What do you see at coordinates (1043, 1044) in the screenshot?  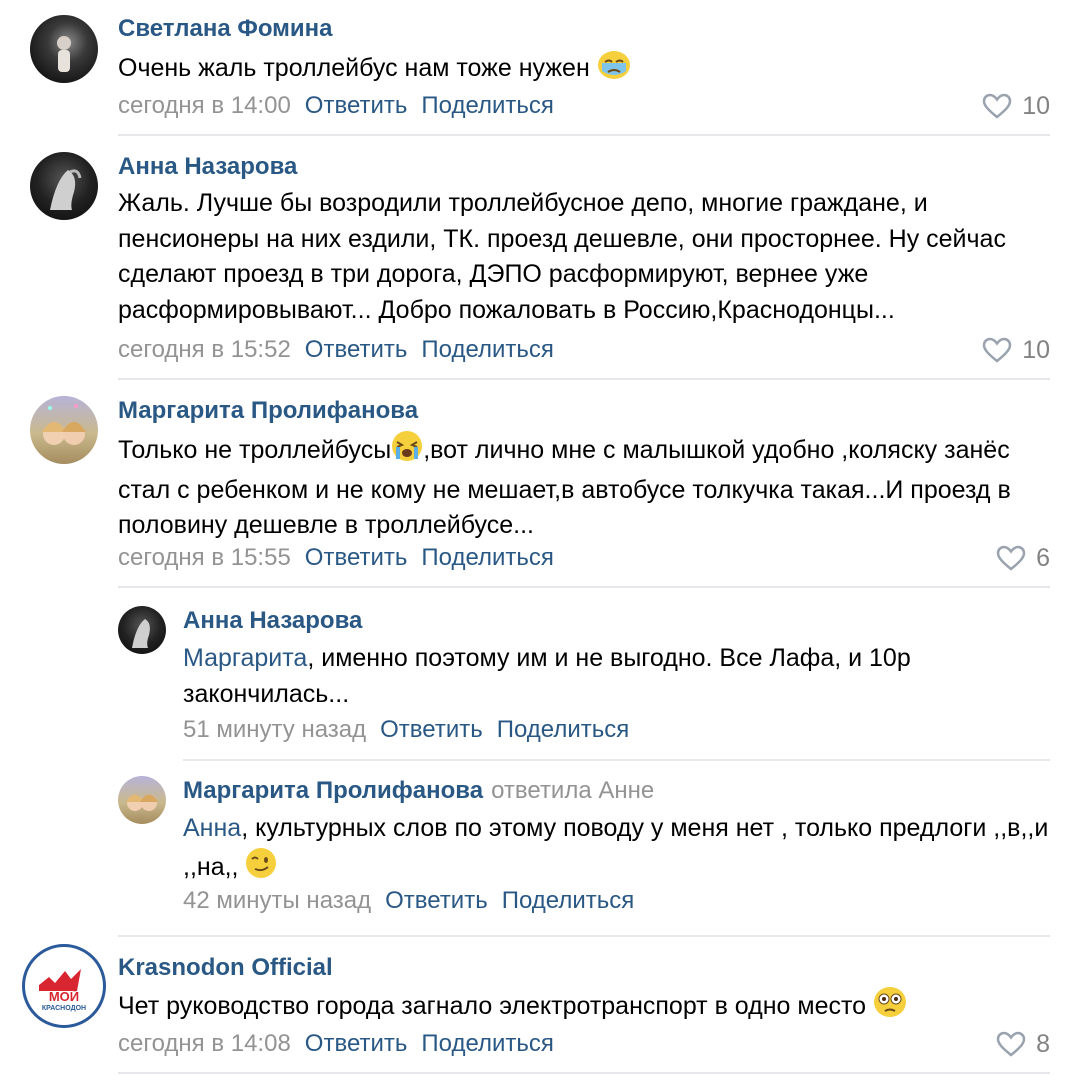 I see `like-count: 8` at bounding box center [1043, 1044].